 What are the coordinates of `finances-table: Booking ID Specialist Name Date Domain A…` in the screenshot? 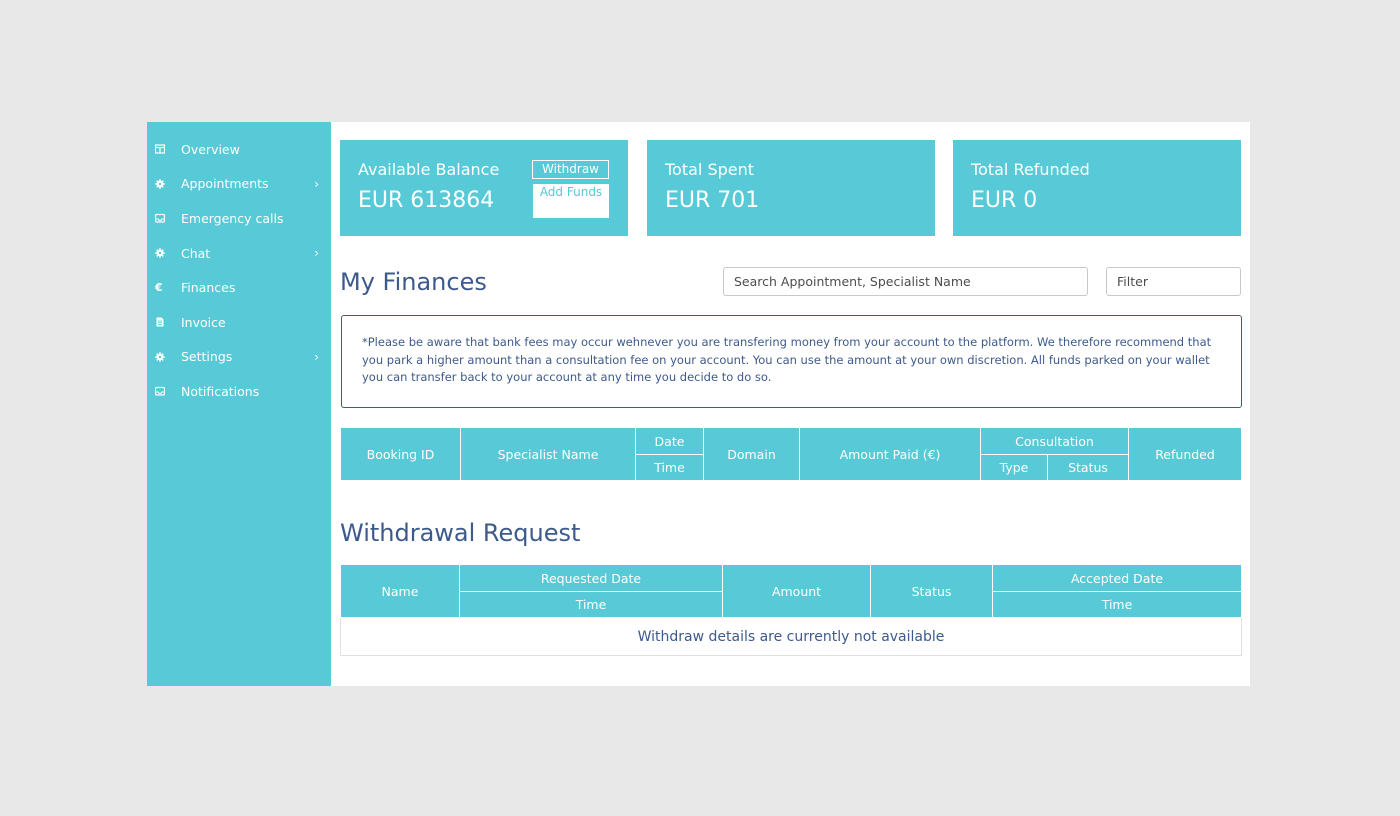 It's located at (791, 454).